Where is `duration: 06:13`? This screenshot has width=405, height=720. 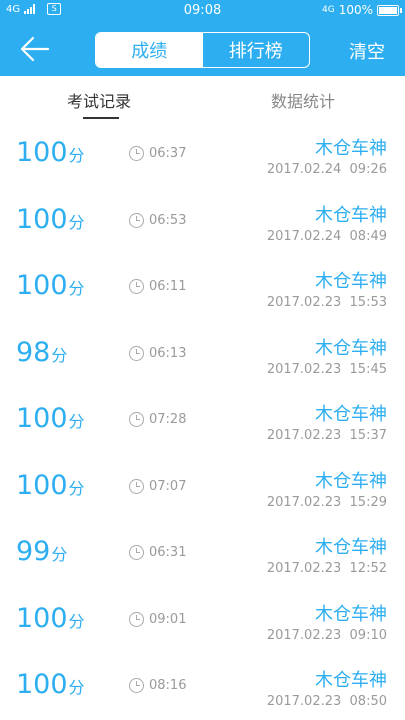 duration: 06:13 is located at coordinates (158, 353).